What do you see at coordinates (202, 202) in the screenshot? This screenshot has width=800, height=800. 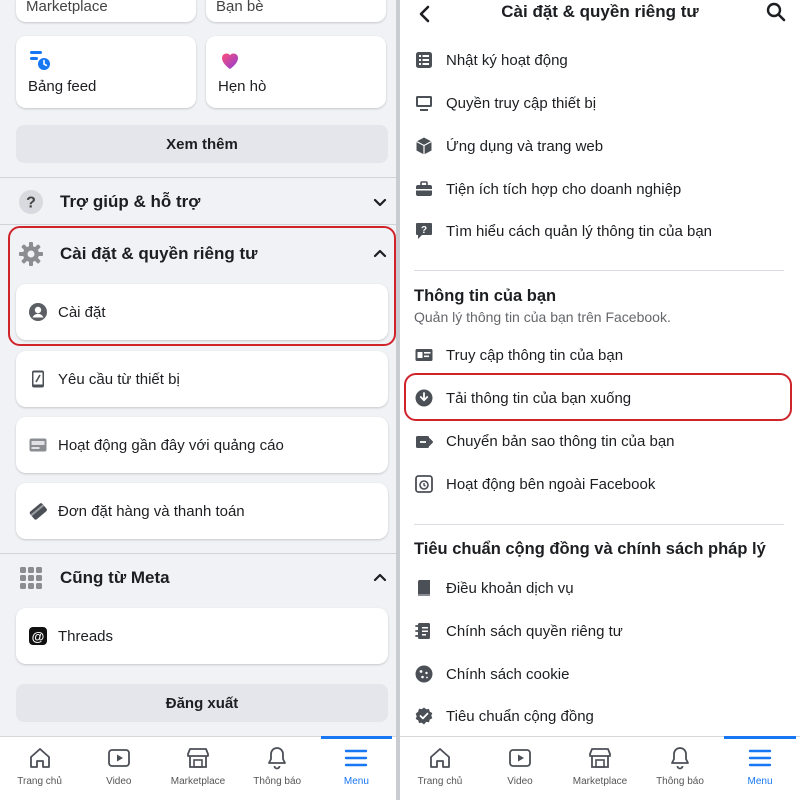 I see `help-section-header: ? Trợ giúp & hỗ trợ` at bounding box center [202, 202].